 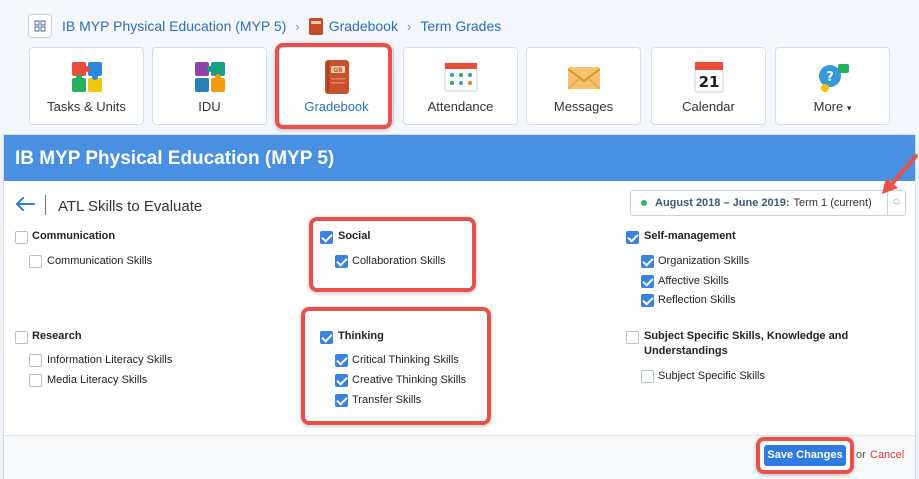 I want to click on social-checkbox, so click(x=326, y=237).